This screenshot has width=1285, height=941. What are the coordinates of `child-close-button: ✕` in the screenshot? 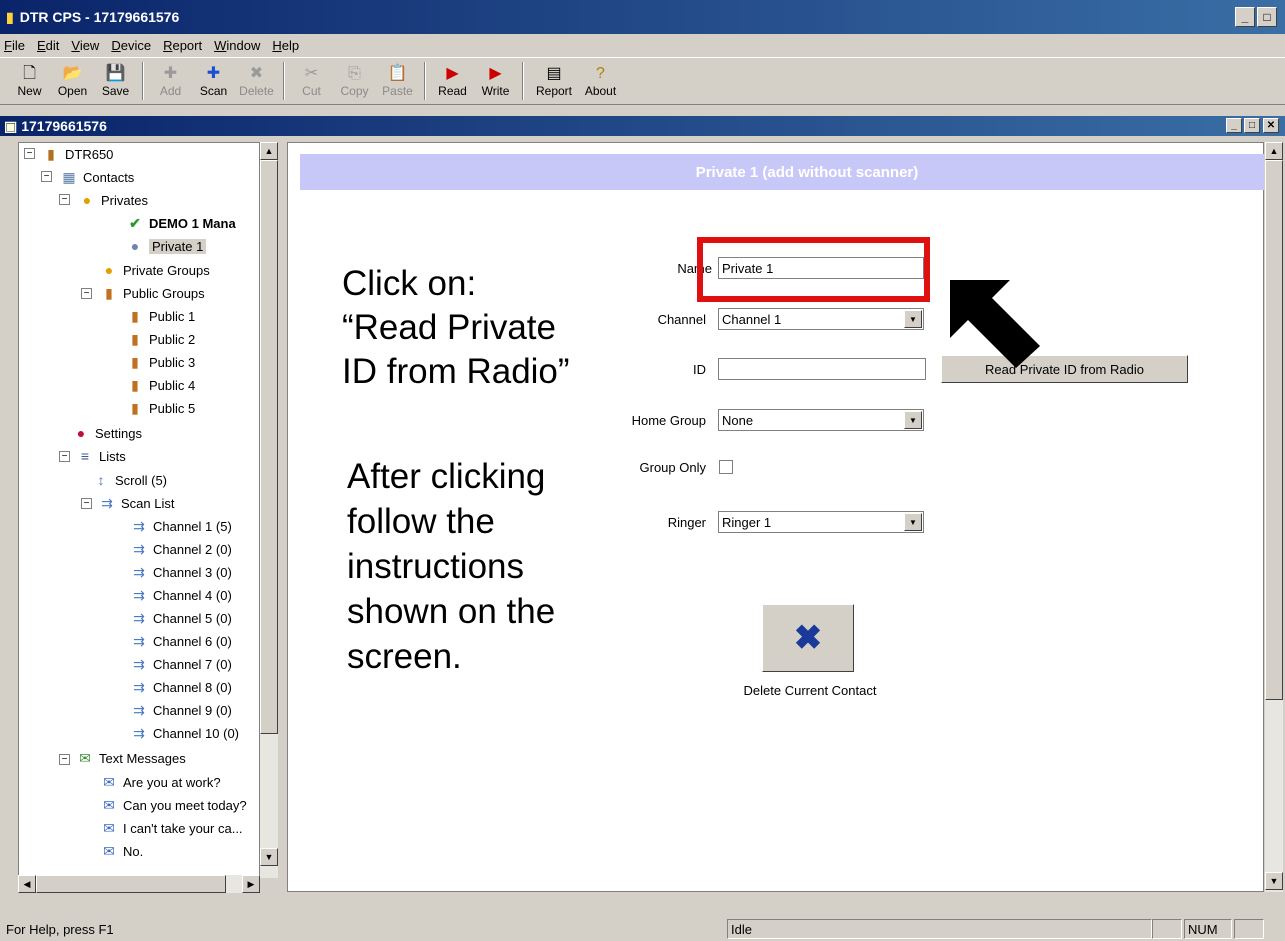 It's located at (1271, 125).